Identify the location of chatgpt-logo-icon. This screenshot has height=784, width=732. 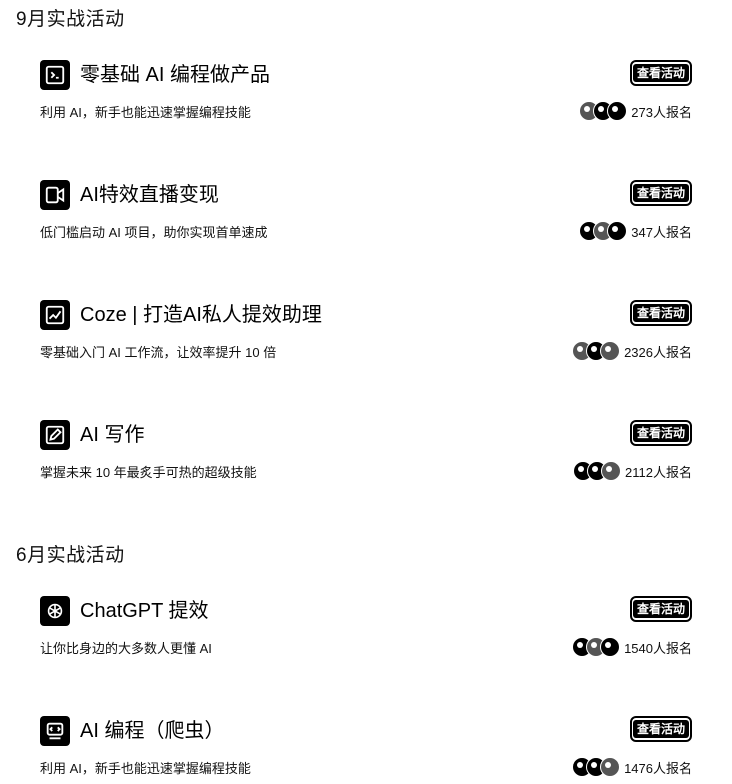
(55, 611).